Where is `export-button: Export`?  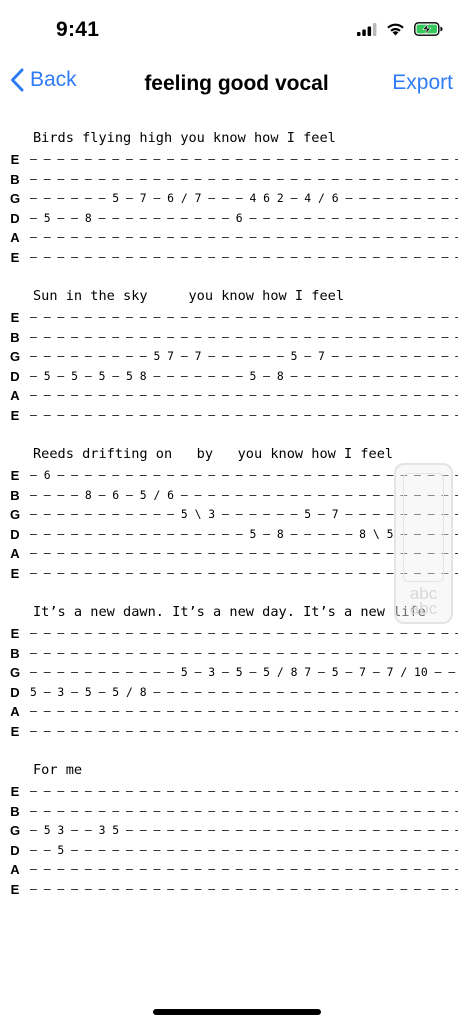 export-button: Export is located at coordinates (422, 83).